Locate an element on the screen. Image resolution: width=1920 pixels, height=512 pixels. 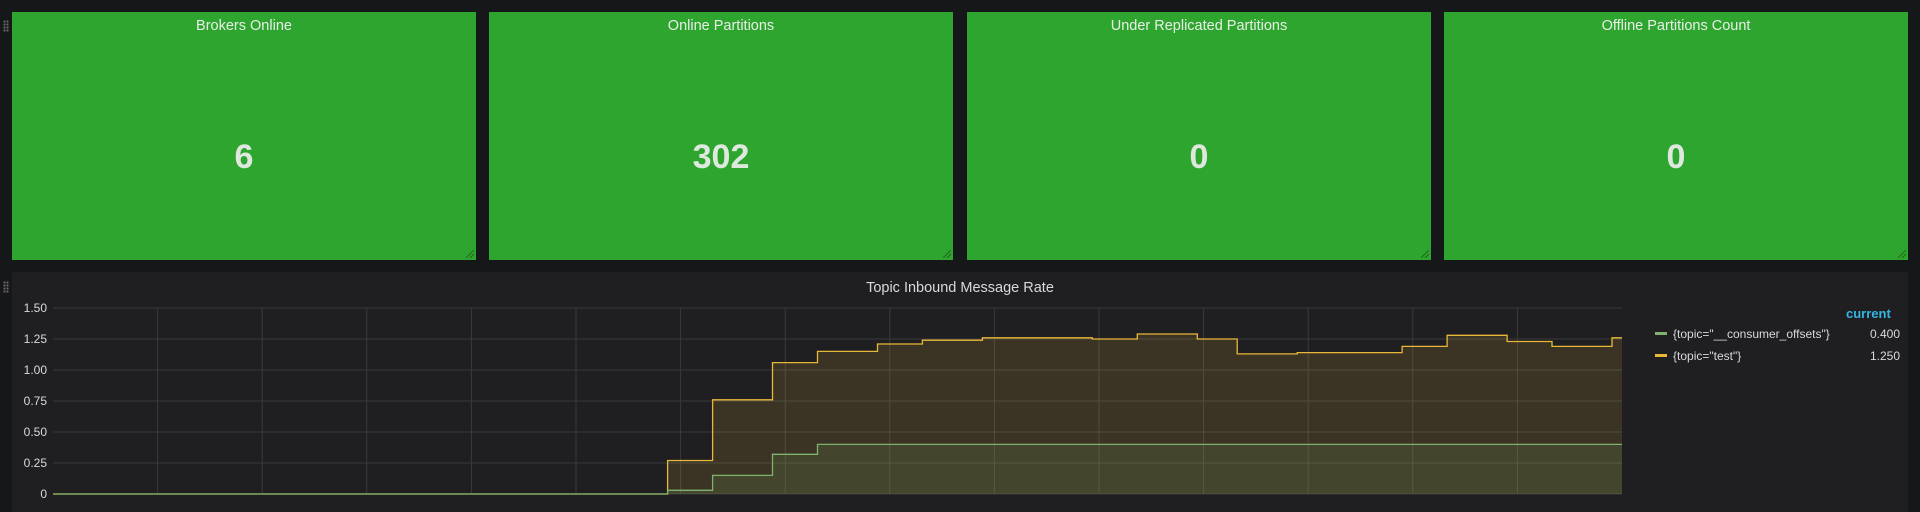
stat-title: Brokers Online is located at coordinates (244, 26).